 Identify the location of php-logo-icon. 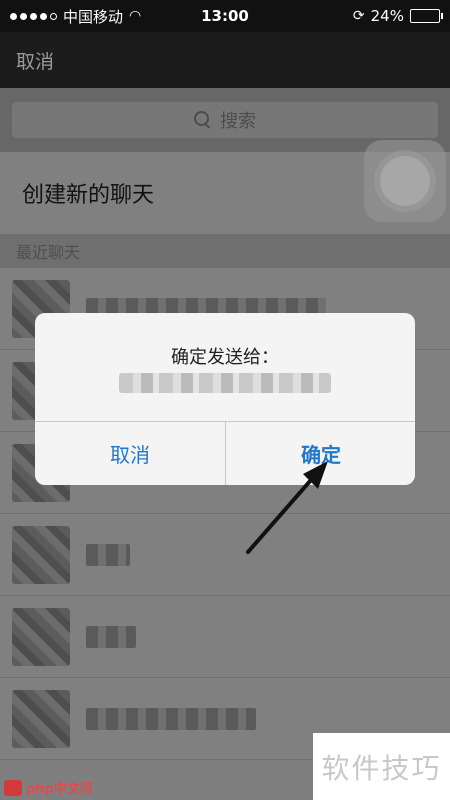
(13, 787).